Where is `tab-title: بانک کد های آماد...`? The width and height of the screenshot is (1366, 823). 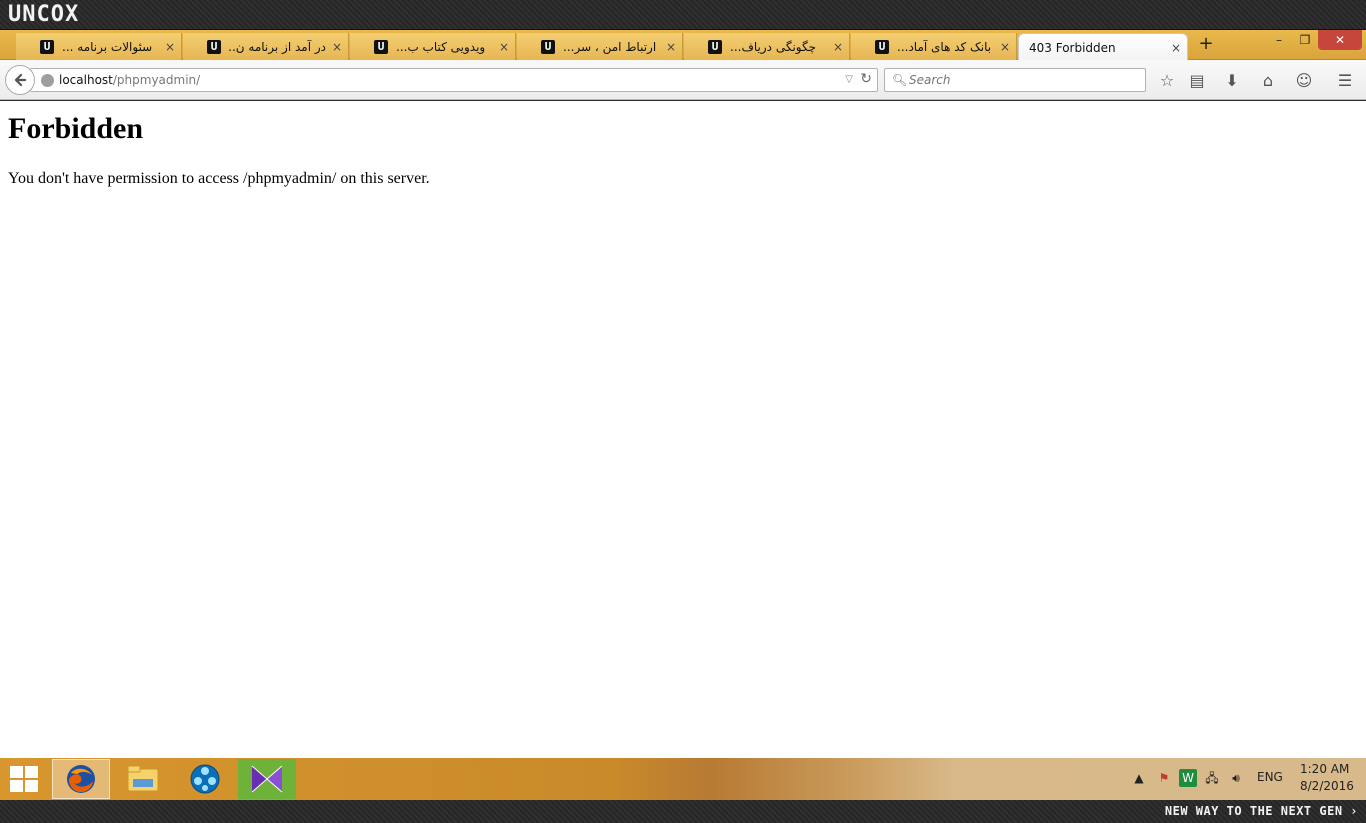
tab-title: بانک کد های آماد... is located at coordinates (944, 46).